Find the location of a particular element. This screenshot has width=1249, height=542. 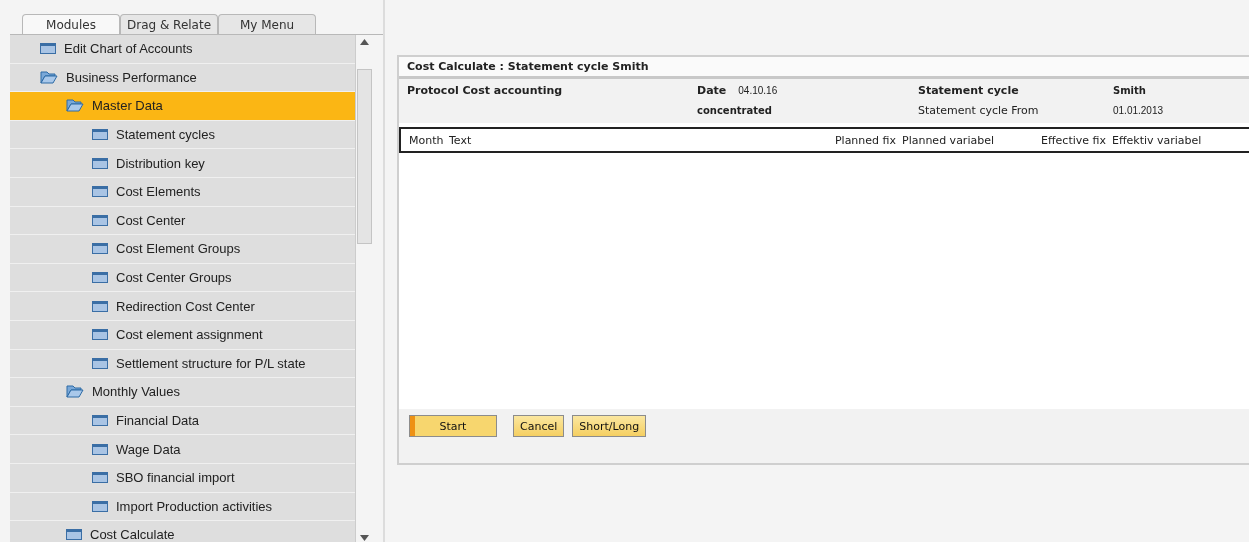

tree-item: Settlement structure for P/L state is located at coordinates (182, 364).